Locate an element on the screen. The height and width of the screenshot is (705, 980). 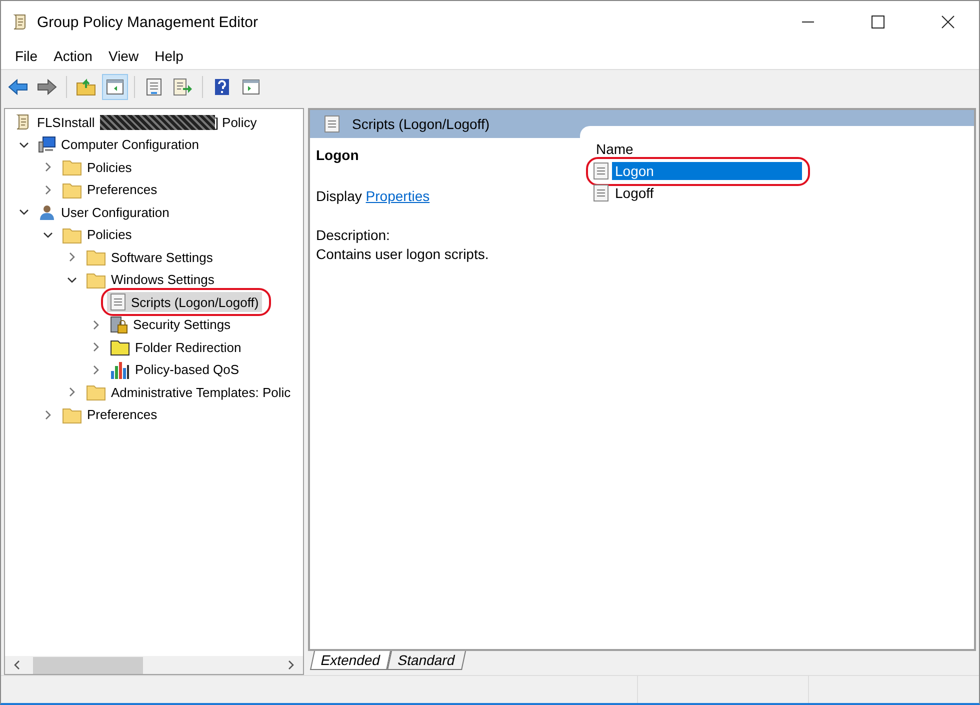
menu-item: View is located at coordinates (123, 56).